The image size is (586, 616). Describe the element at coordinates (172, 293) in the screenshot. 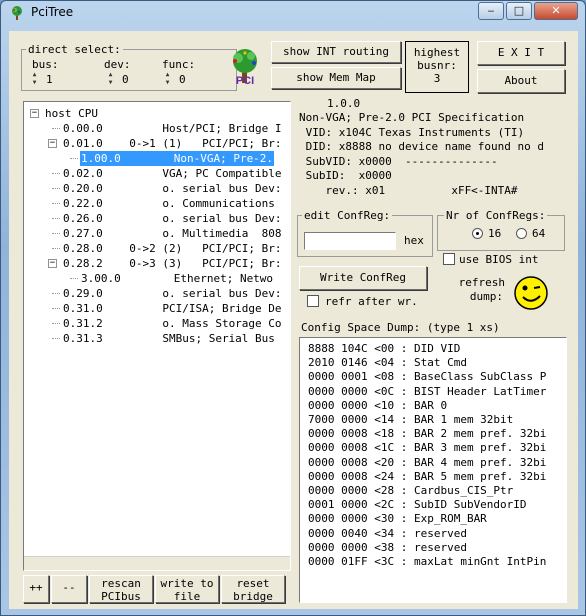

I see `tree-node-label: 0.29.0 o. serial bus Dev:` at that location.